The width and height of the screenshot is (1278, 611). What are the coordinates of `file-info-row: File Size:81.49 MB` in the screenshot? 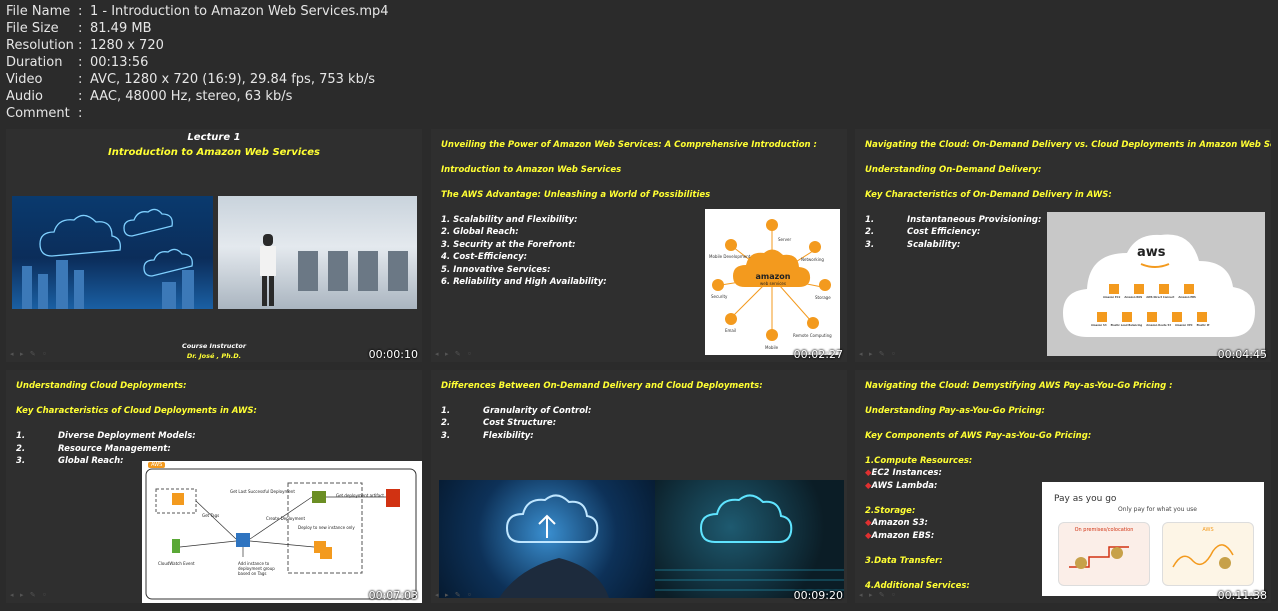 It's located at (197, 28).